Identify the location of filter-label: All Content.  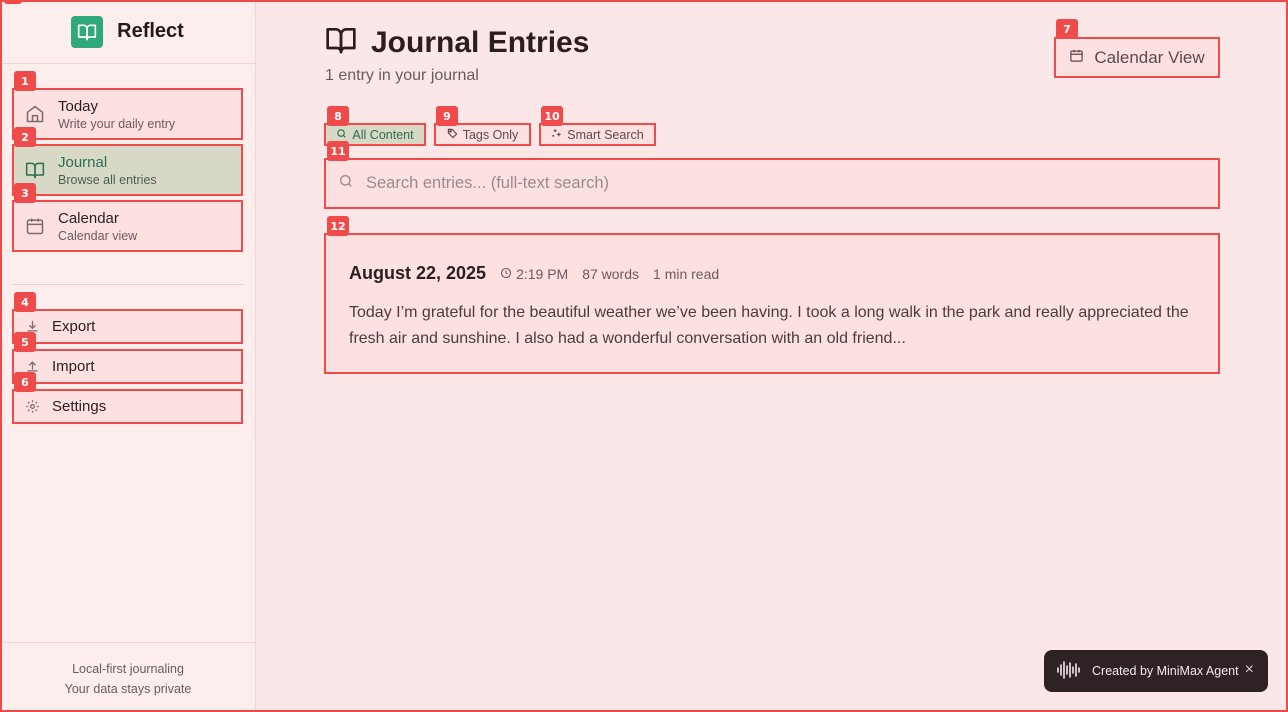
(383, 134).